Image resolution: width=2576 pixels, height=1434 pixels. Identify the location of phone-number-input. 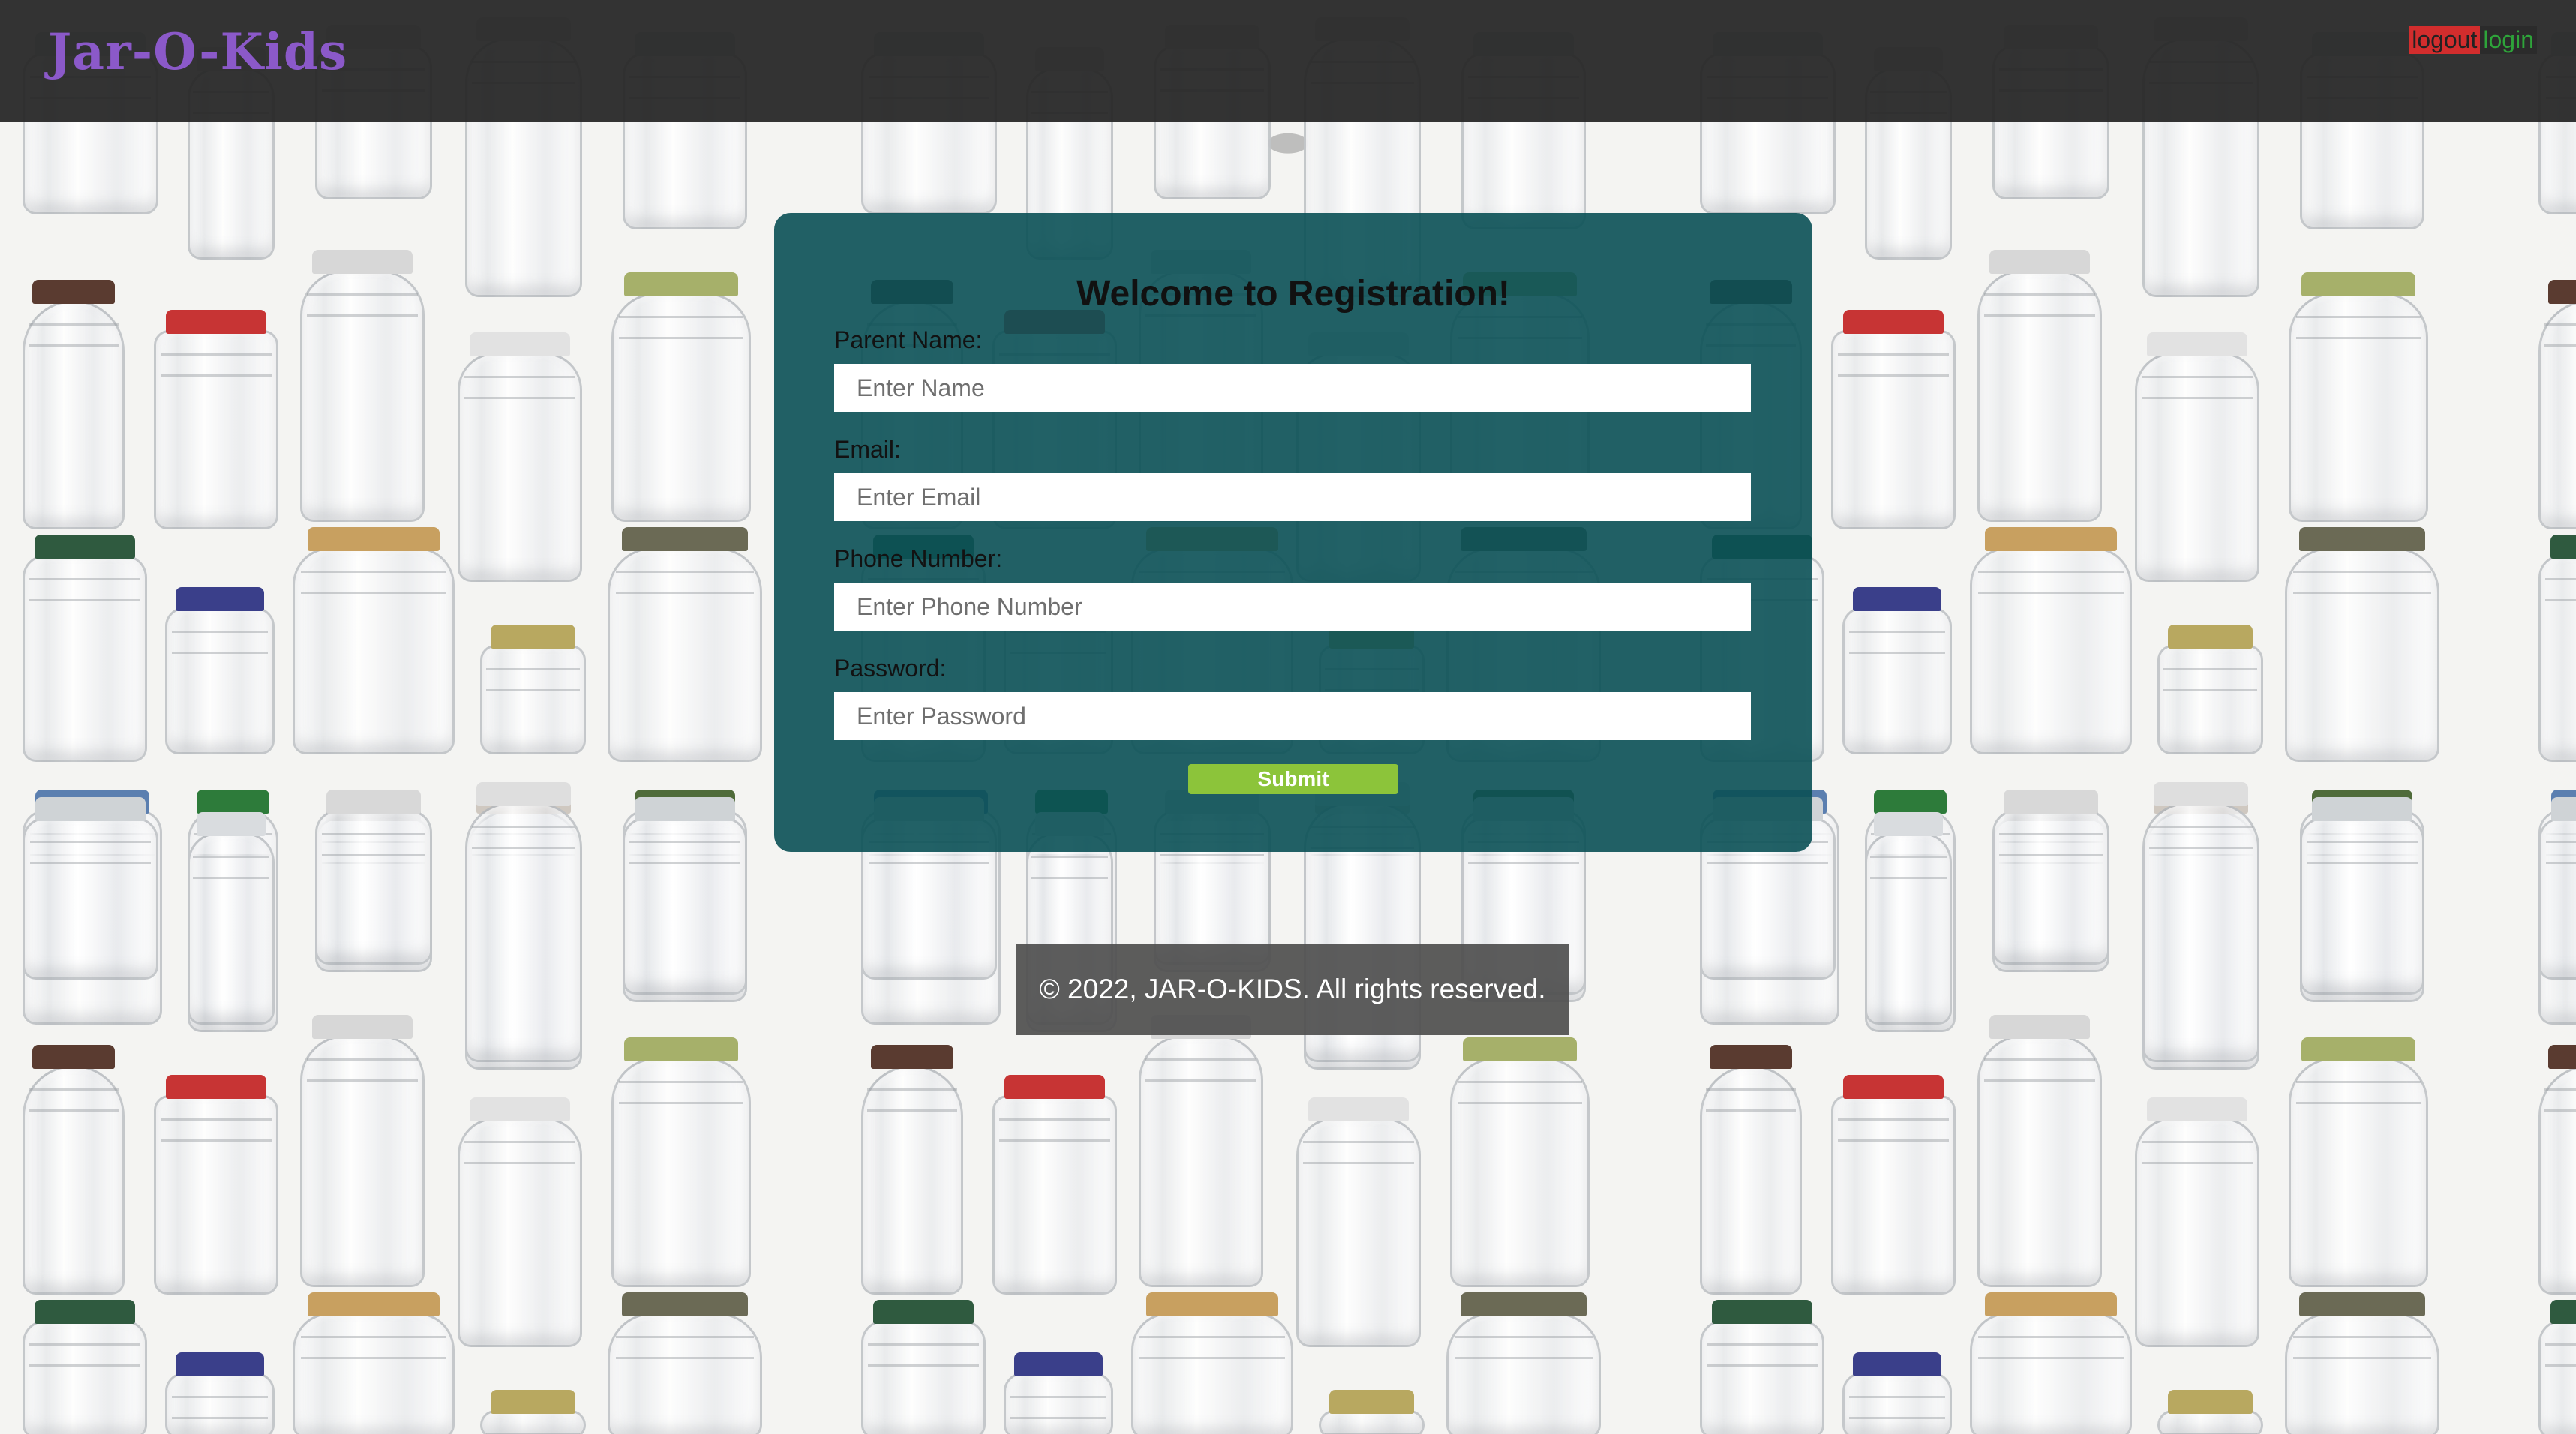
(1292, 607).